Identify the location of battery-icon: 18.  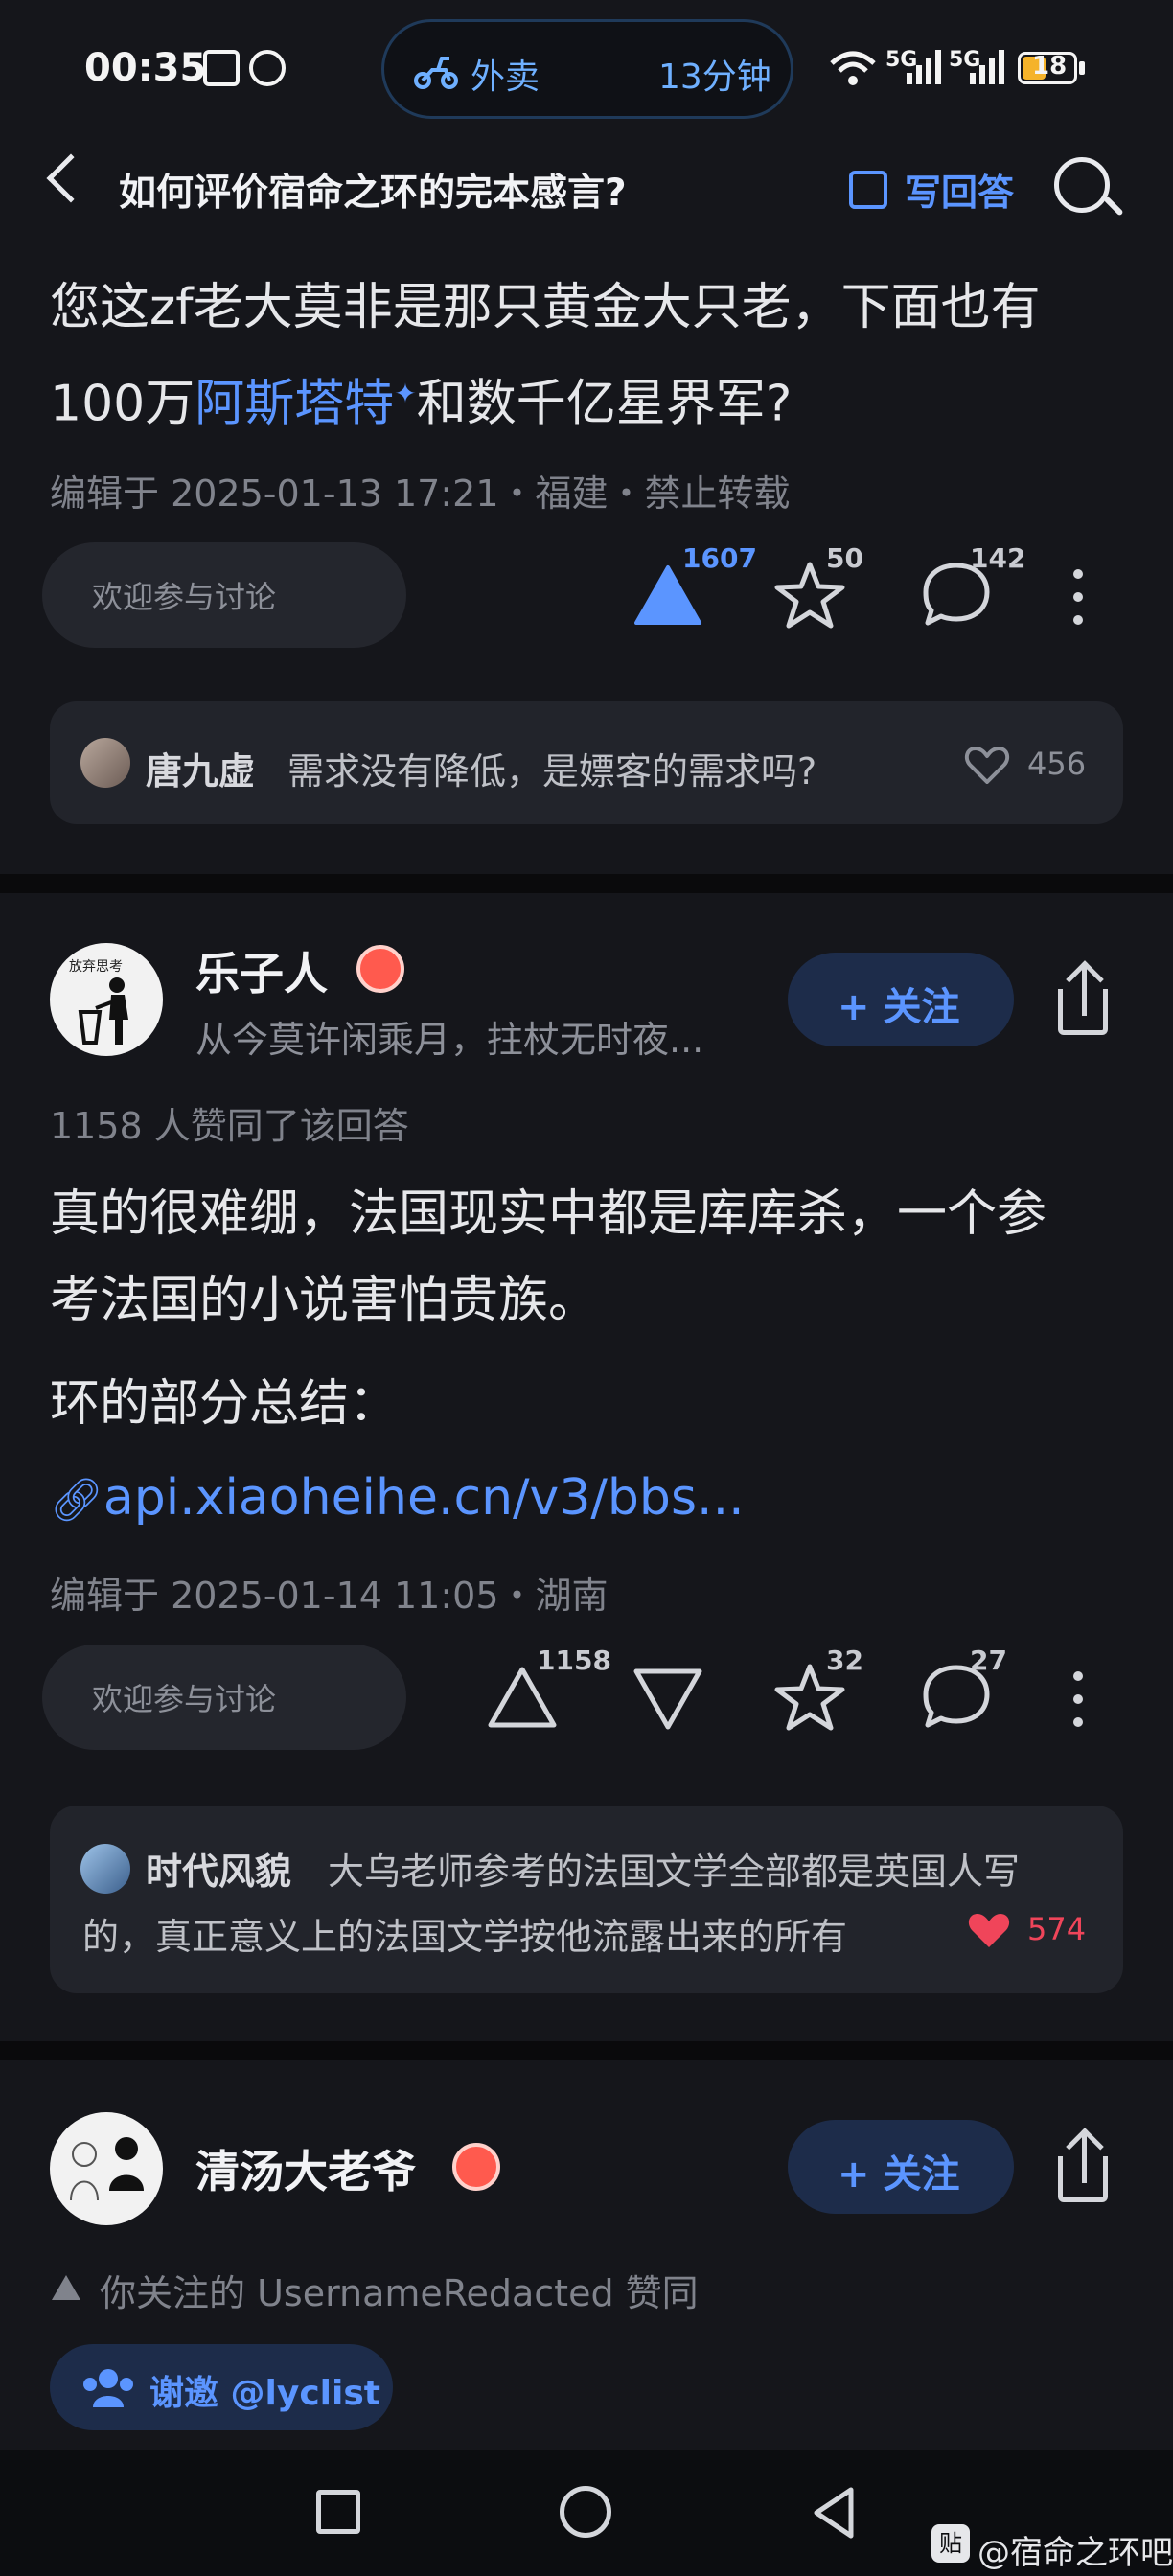
(1047, 68).